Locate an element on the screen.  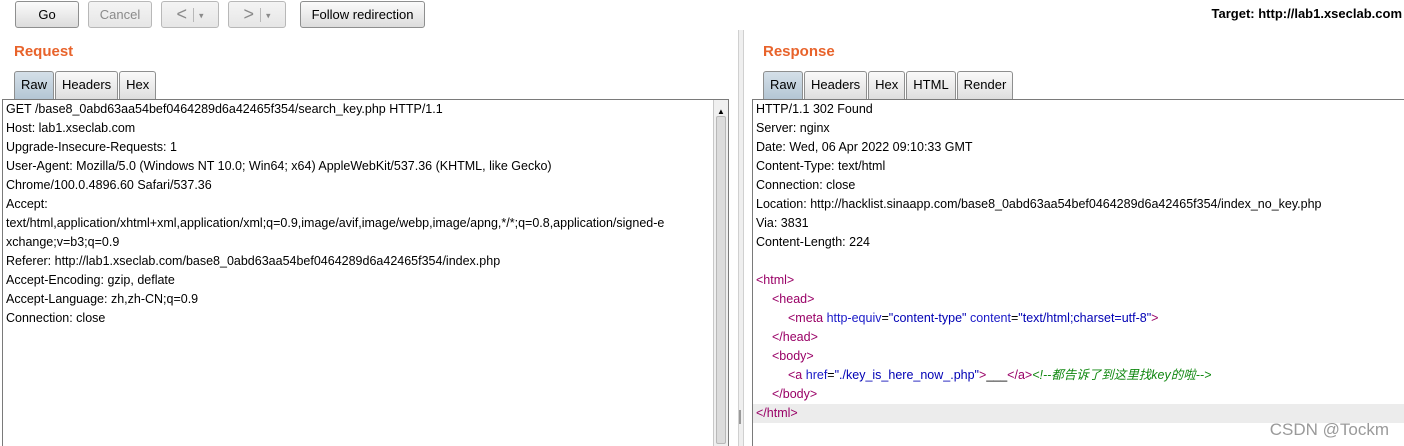
response-tab-raw: Raw is located at coordinates (783, 85).